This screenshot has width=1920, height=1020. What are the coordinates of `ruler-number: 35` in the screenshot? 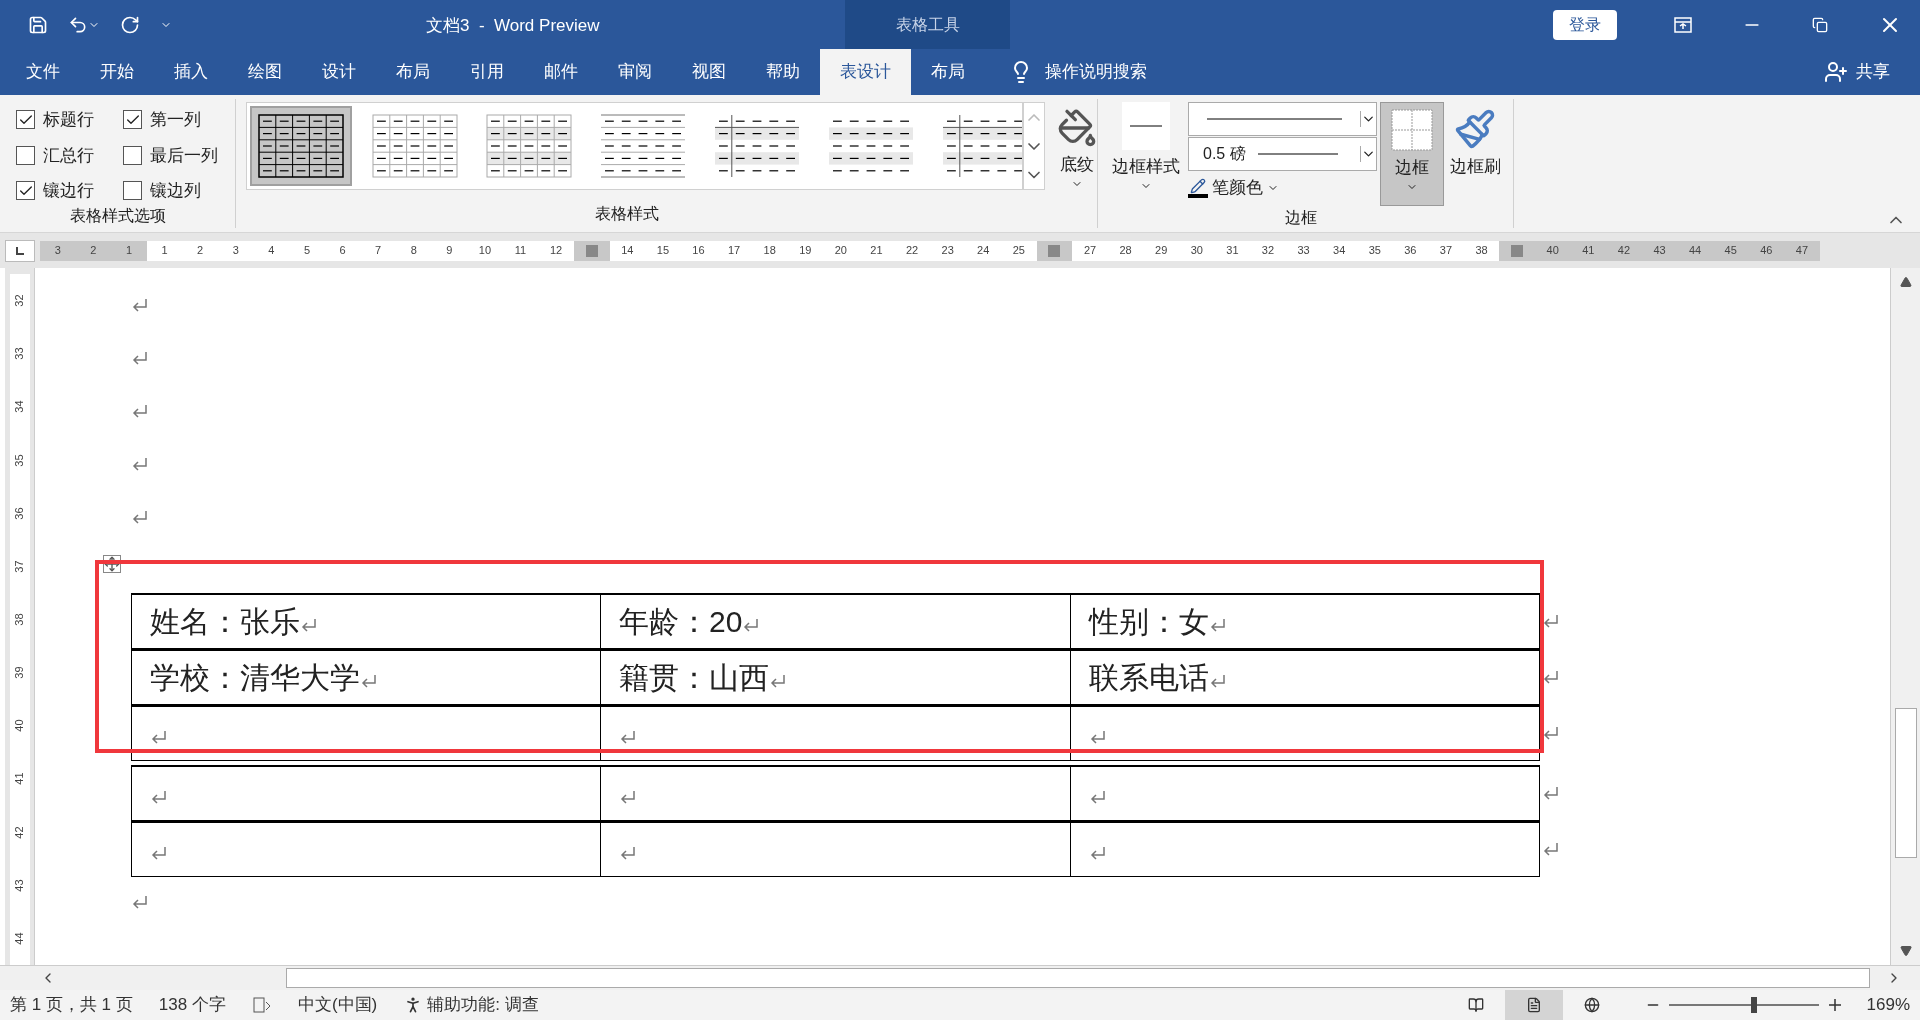 It's located at (19, 460).